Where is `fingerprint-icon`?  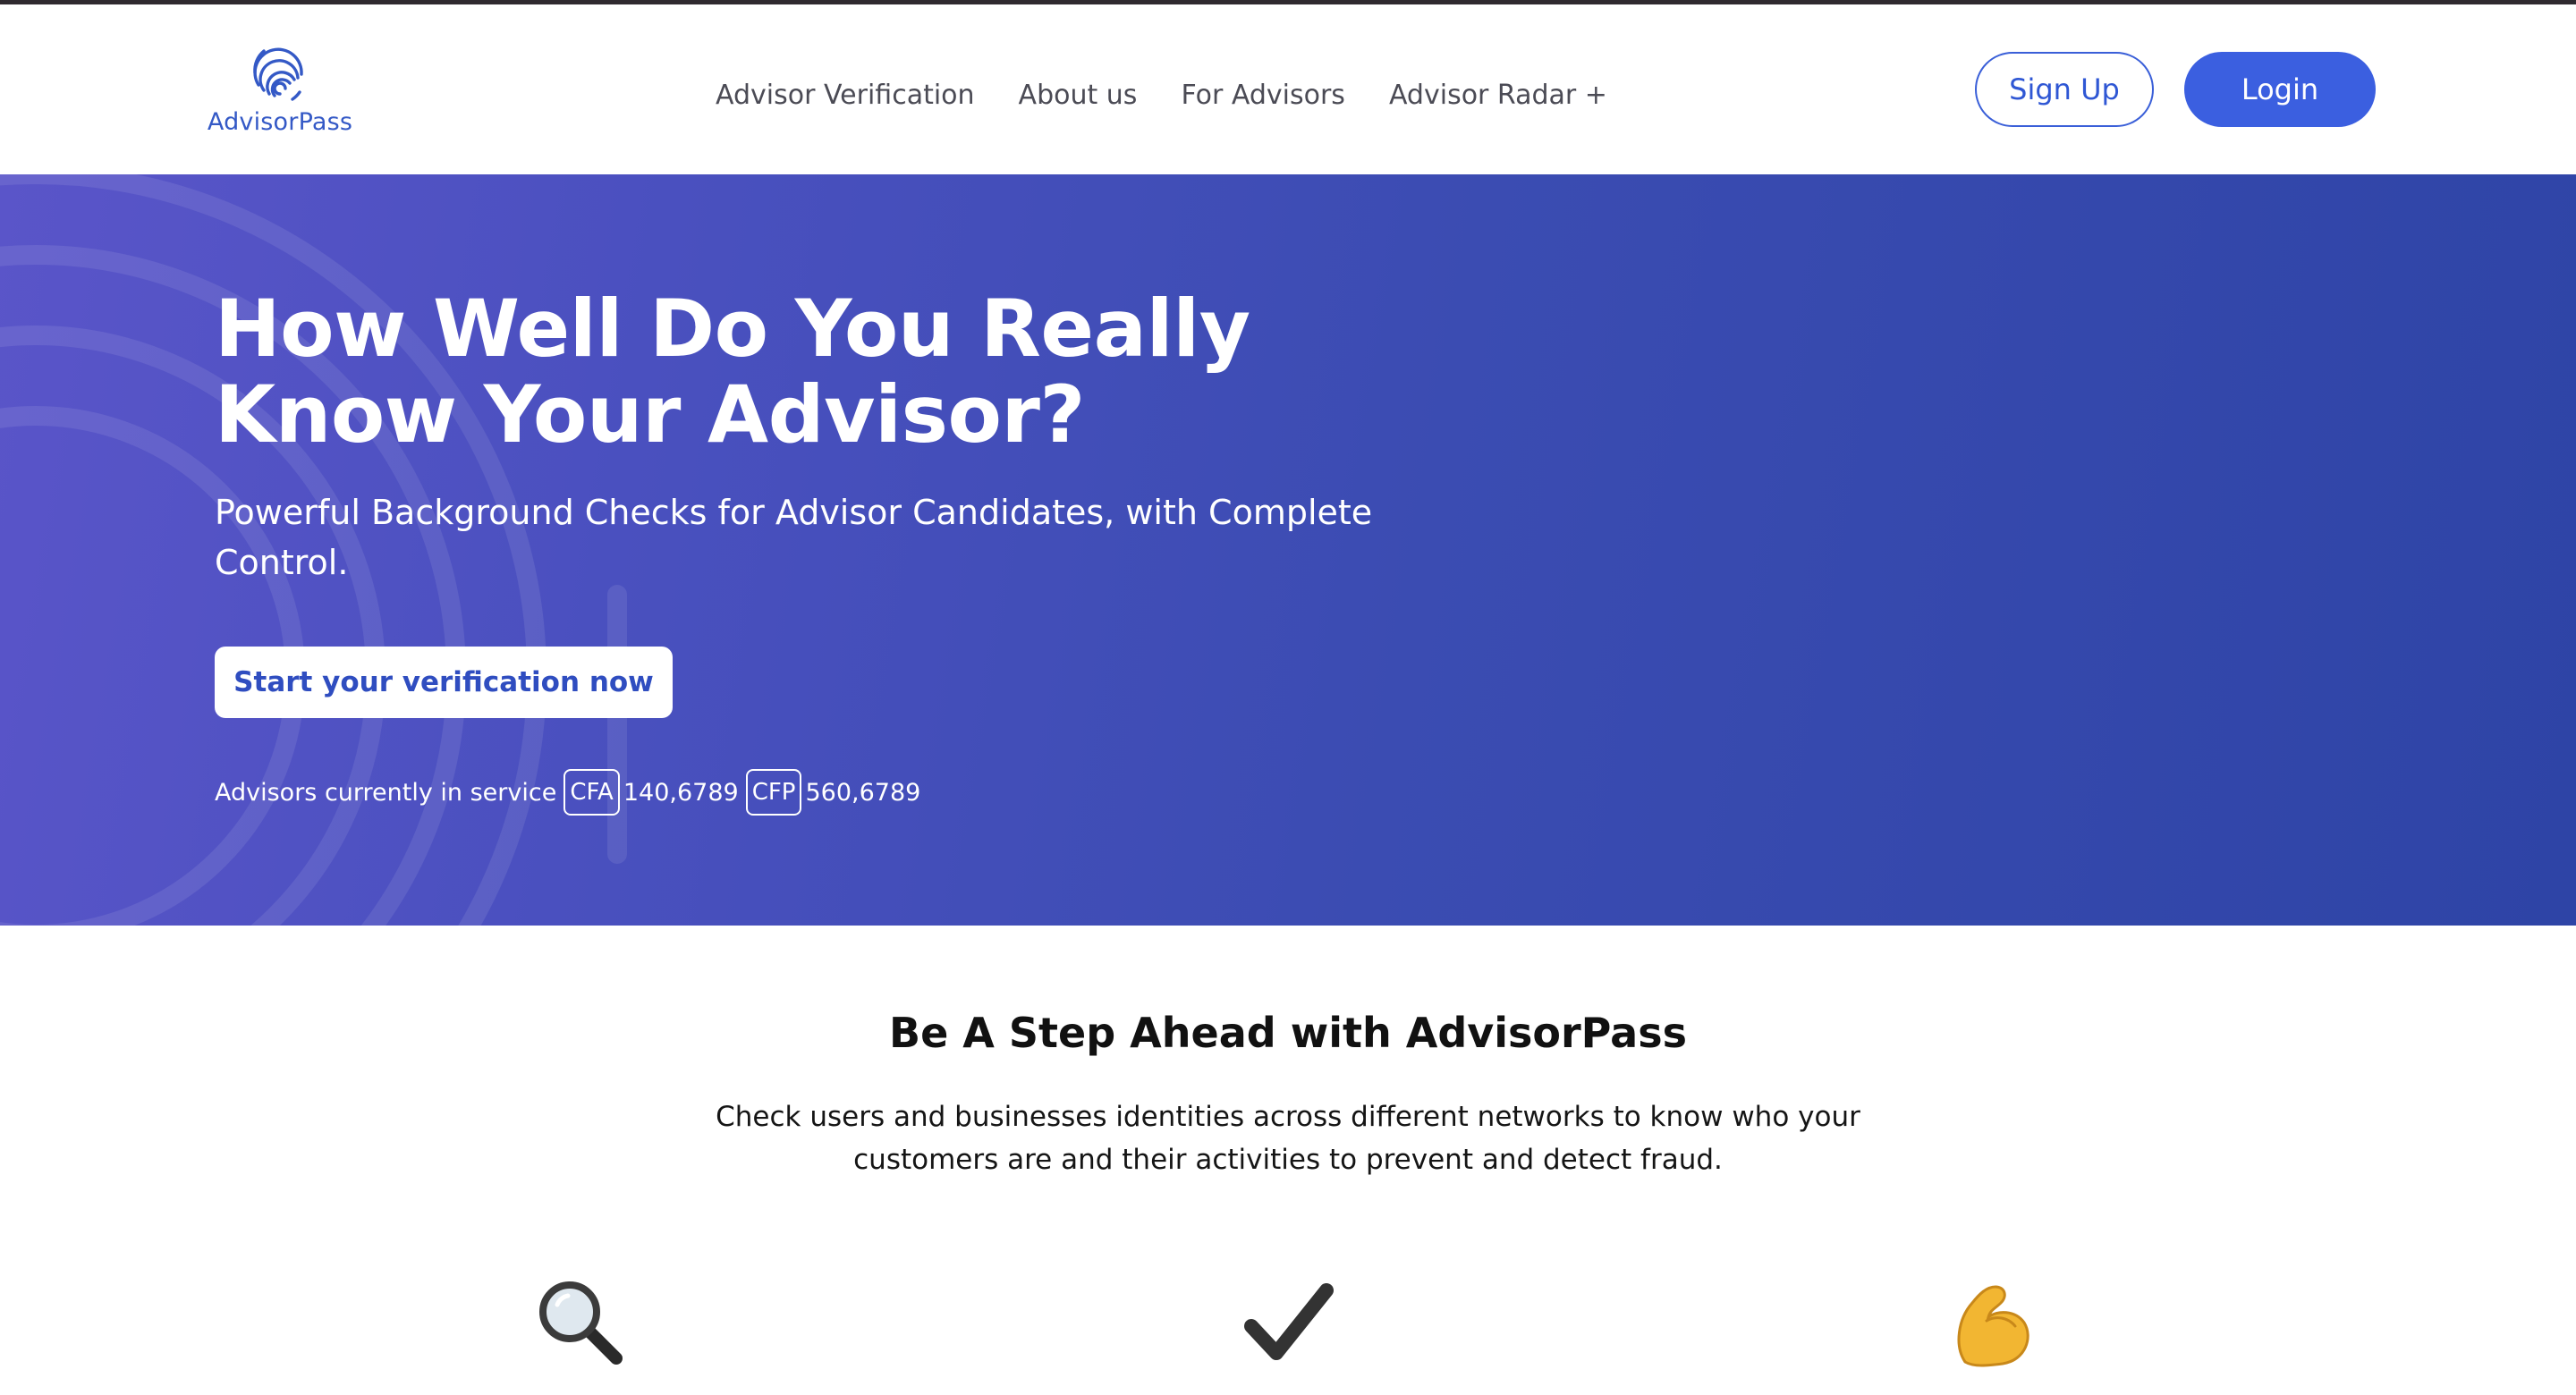
fingerprint-icon is located at coordinates (278, 74).